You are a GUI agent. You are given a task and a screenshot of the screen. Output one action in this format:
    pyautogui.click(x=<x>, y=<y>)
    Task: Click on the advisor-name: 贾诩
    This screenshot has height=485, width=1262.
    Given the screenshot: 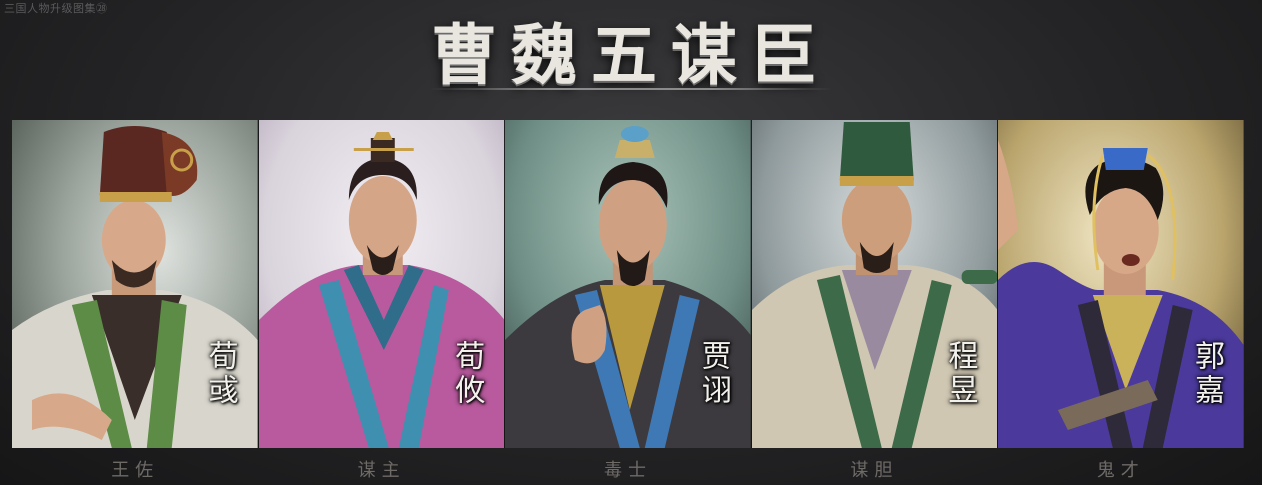 What is the action you would take?
    pyautogui.click(x=713, y=374)
    